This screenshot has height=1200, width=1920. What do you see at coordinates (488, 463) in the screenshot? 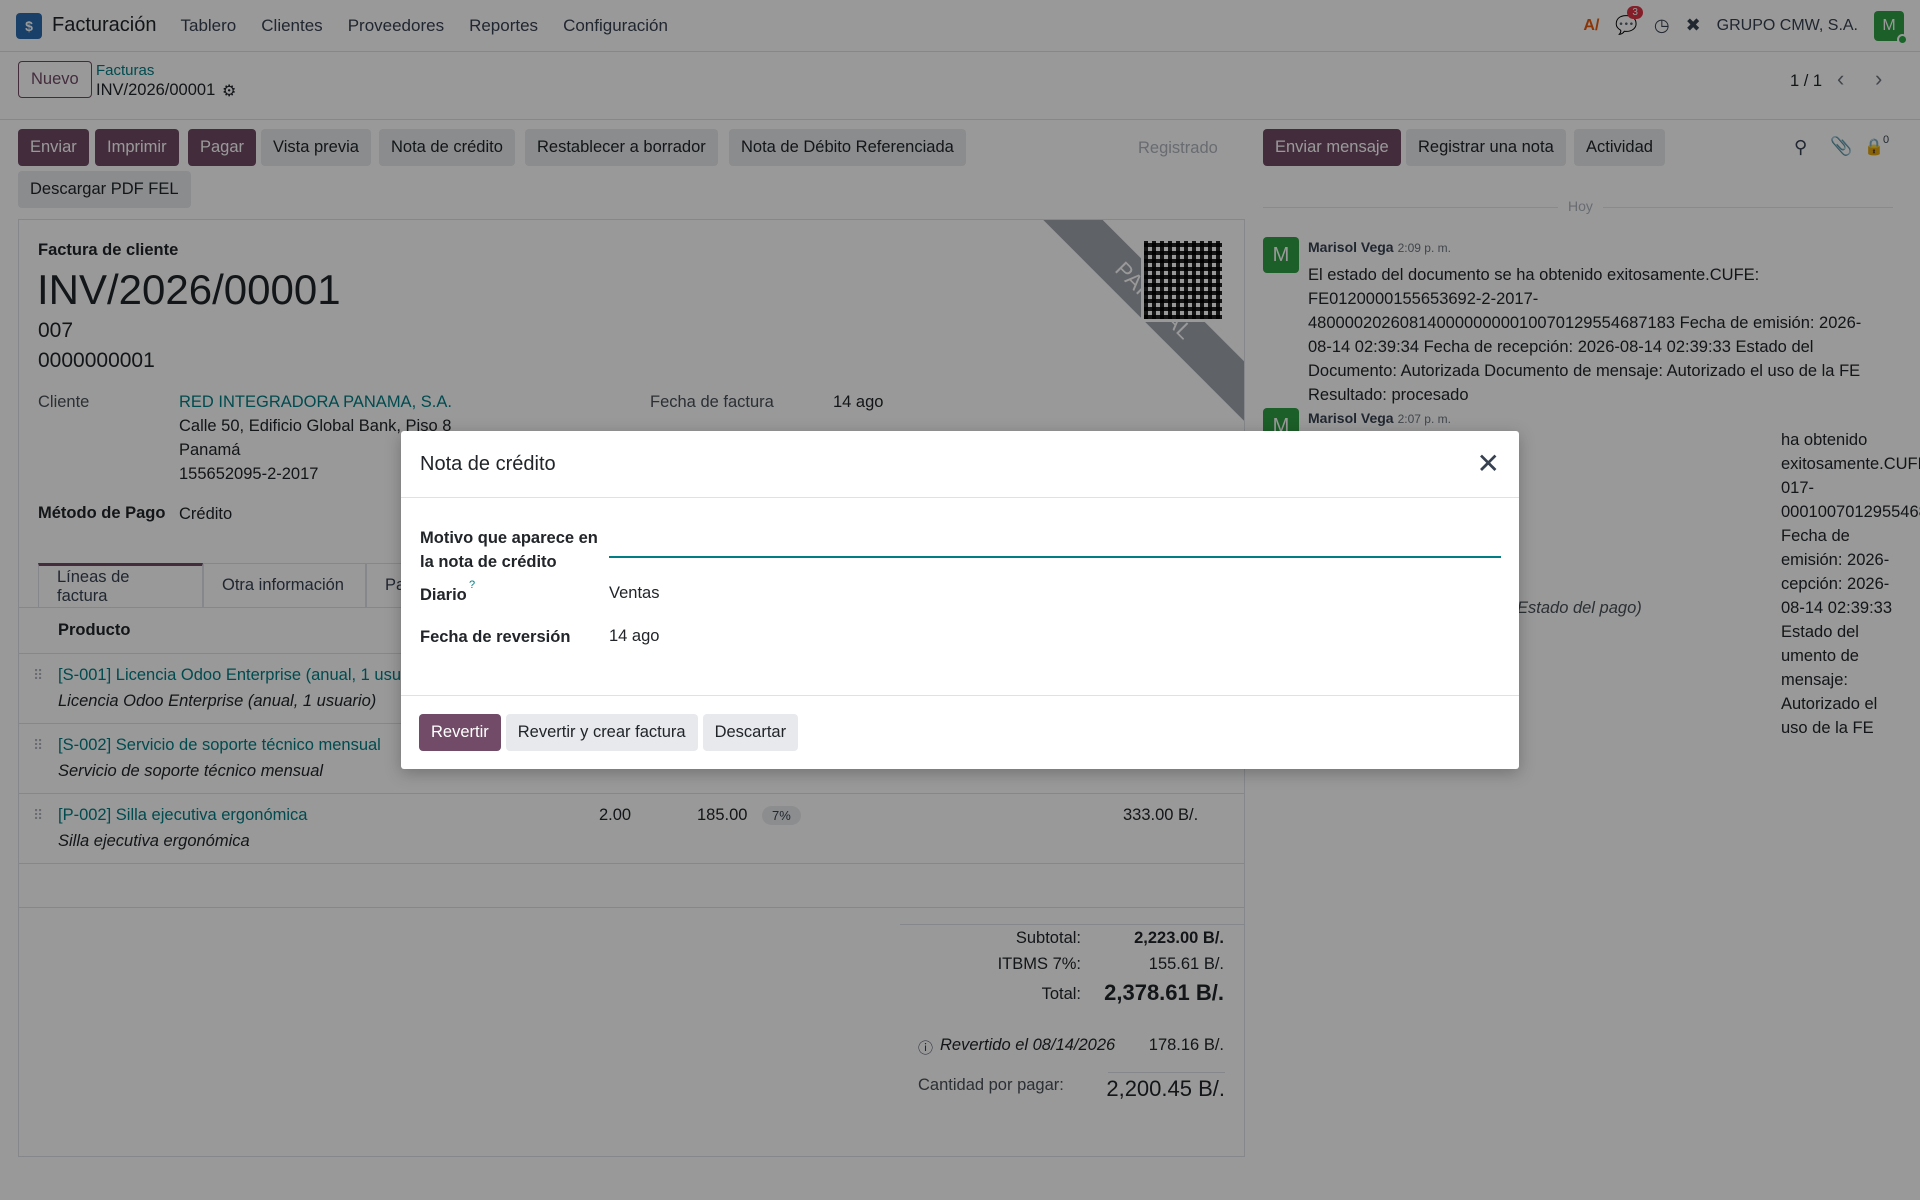
I see `dialog-title: Nota de crédito` at bounding box center [488, 463].